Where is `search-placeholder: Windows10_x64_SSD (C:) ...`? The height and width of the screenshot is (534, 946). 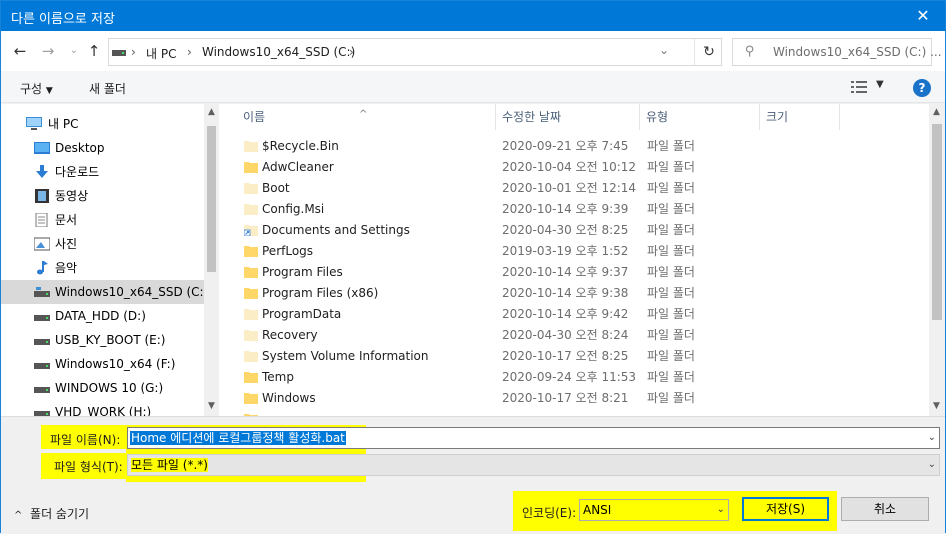
search-placeholder: Windows10_x64_SSD (C:) ... is located at coordinates (857, 52).